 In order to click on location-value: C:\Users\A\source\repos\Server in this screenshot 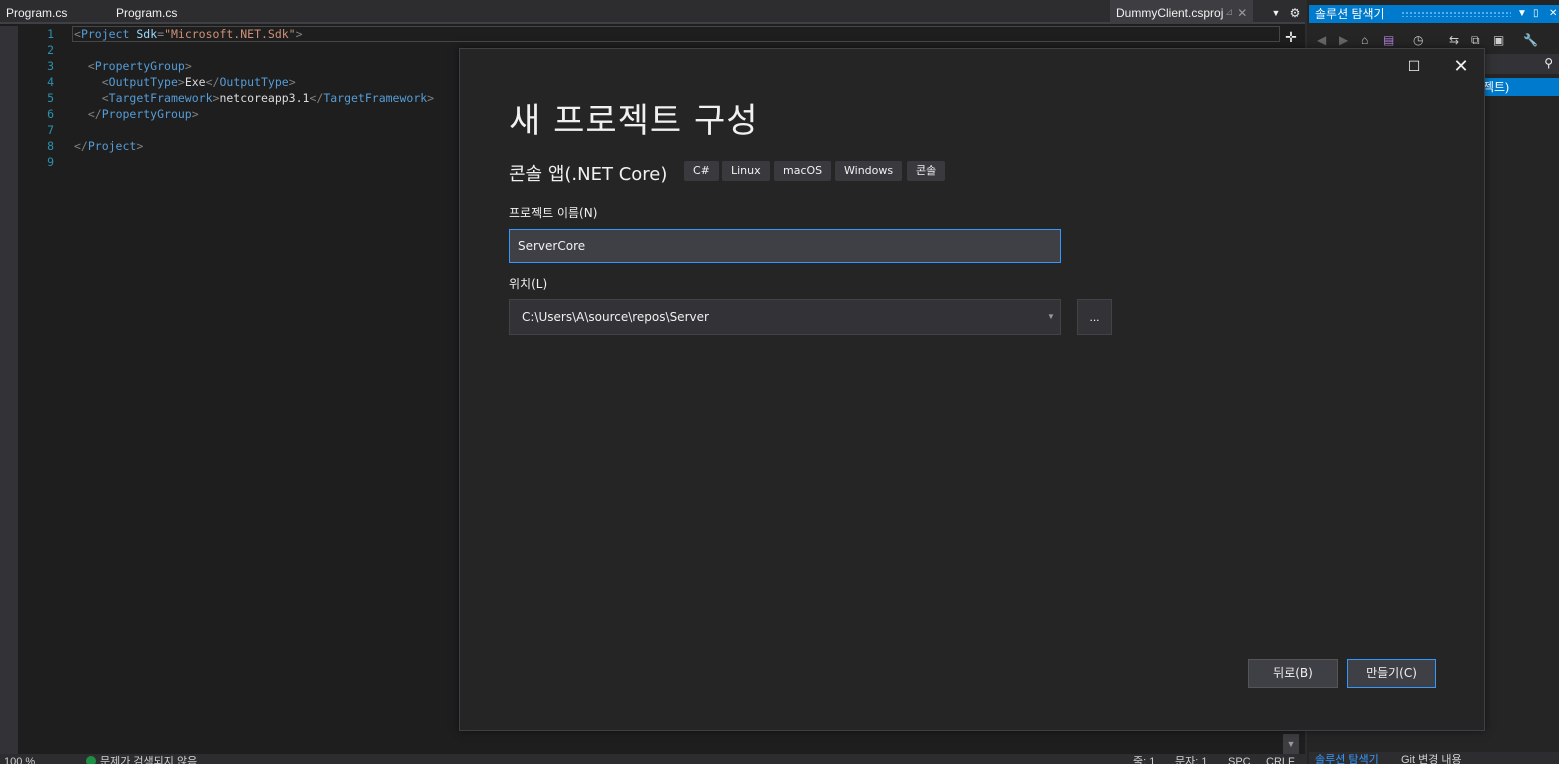, I will do `click(615, 317)`.